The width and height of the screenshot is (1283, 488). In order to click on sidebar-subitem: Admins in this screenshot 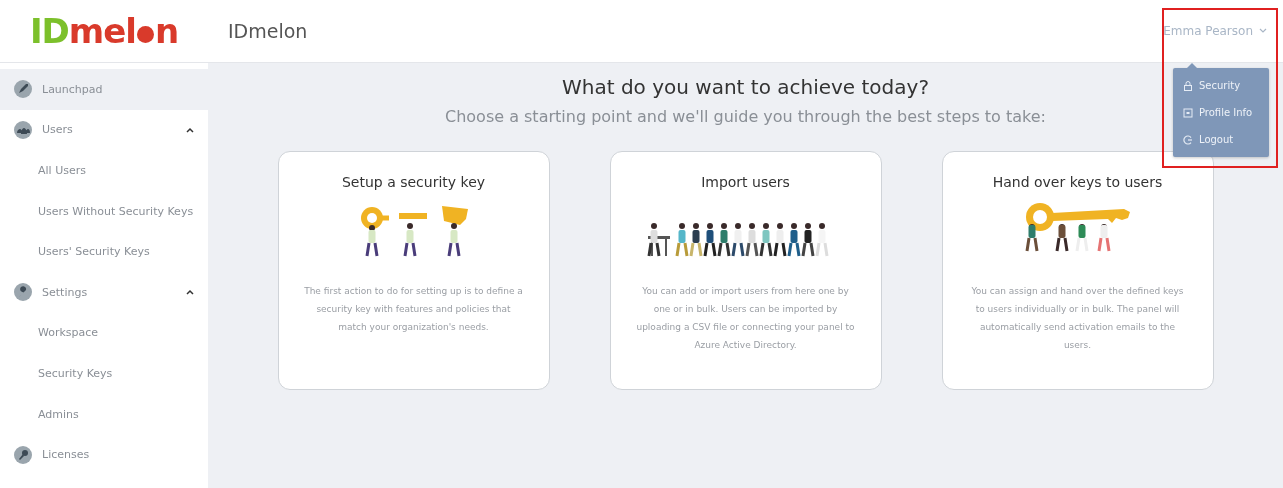, I will do `click(104, 414)`.